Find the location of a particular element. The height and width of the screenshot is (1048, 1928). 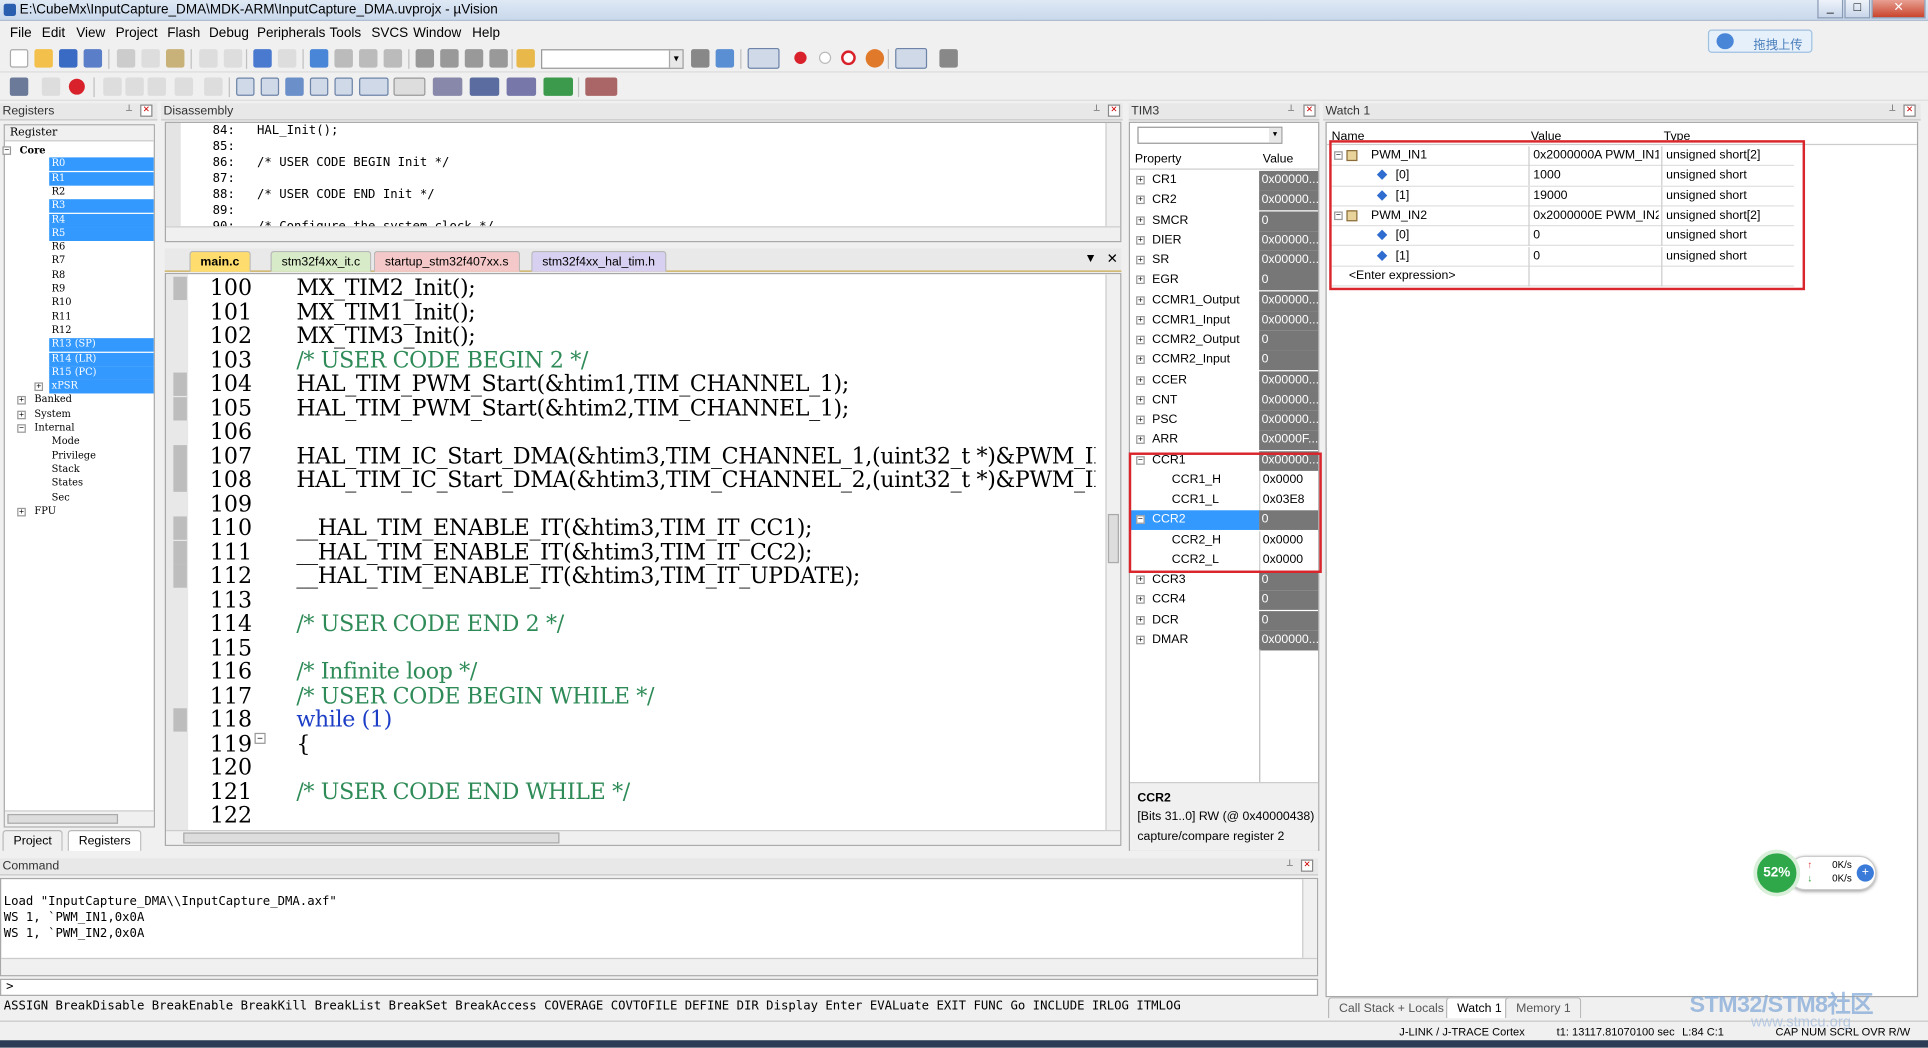

save-icon is located at coordinates (68, 58).